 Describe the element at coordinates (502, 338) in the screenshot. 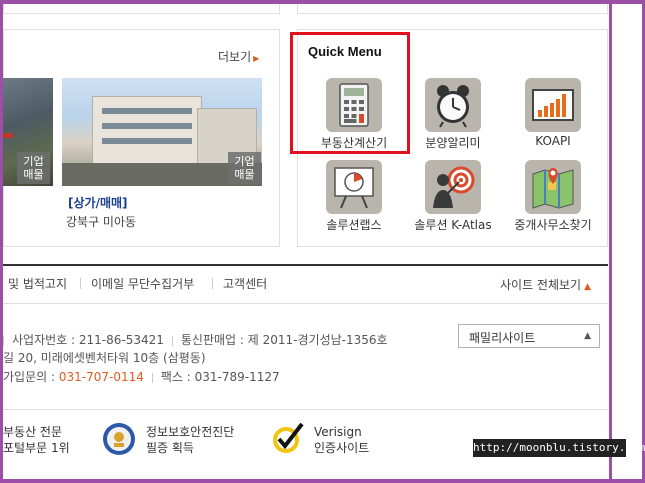

I see `family-site-label: 패밀리사이트` at that location.